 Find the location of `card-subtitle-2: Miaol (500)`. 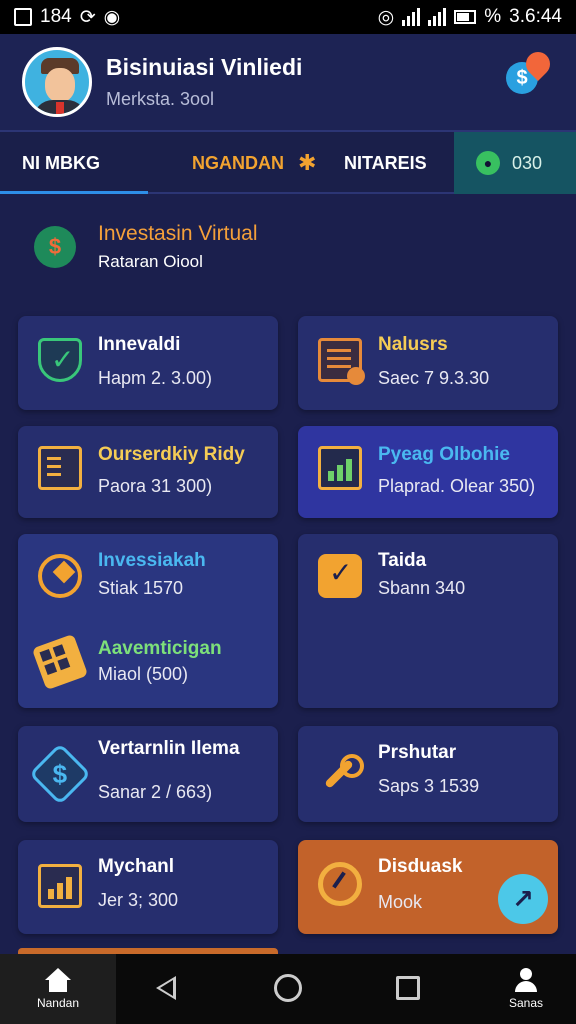

card-subtitle-2: Miaol (500) is located at coordinates (143, 674).